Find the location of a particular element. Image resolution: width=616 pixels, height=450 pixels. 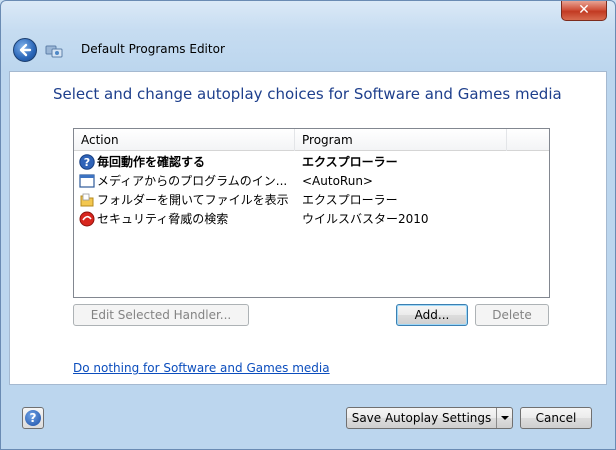

action-cell: 毎回動作を確認する is located at coordinates (151, 162).